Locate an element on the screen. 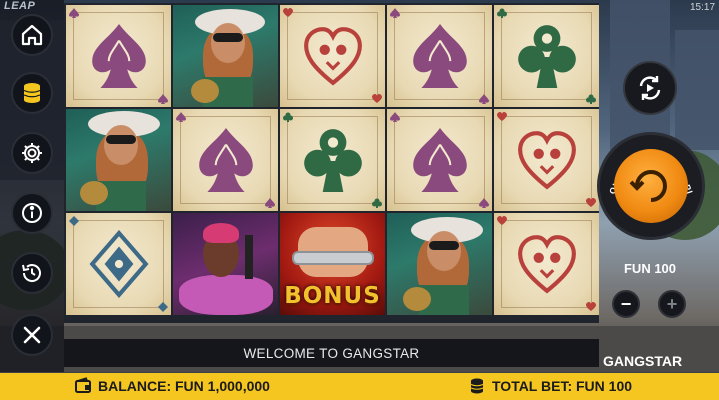 The height and width of the screenshot is (400, 719). message-bar: WELCOME TO GANGSTAR is located at coordinates (331, 353).